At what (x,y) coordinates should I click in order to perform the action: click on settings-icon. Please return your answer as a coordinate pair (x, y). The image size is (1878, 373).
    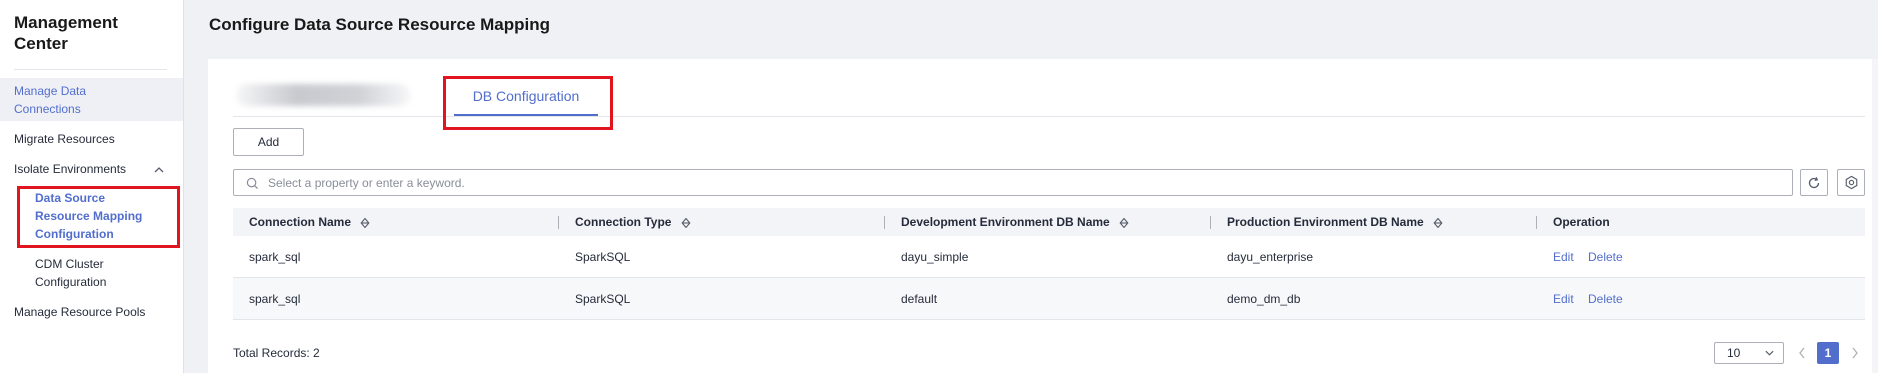
    Looking at the image, I should click on (1851, 182).